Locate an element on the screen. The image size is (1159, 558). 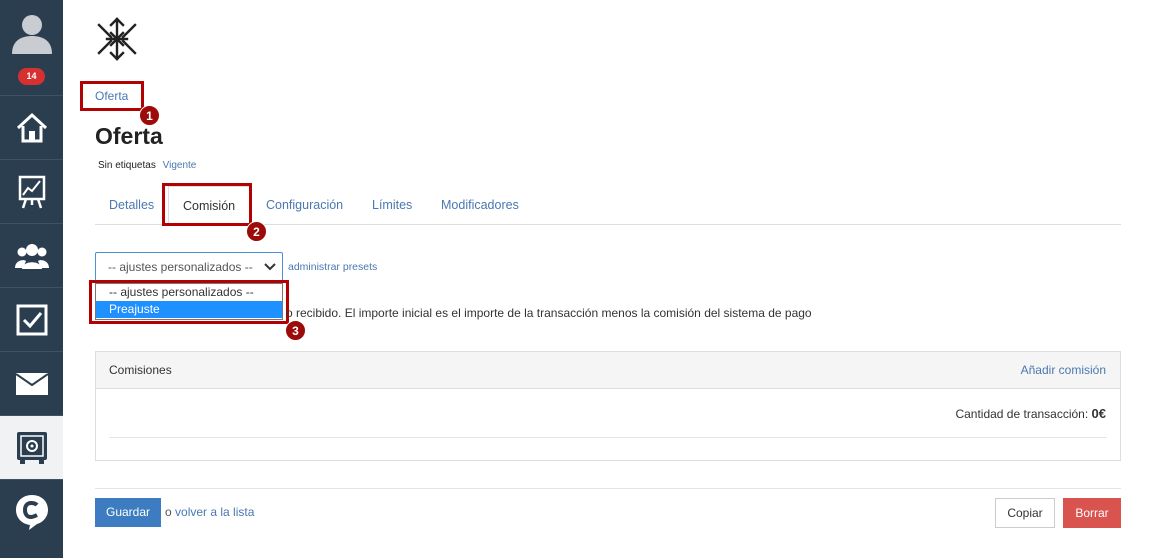
sidebar-item-tasks is located at coordinates (31, 319).